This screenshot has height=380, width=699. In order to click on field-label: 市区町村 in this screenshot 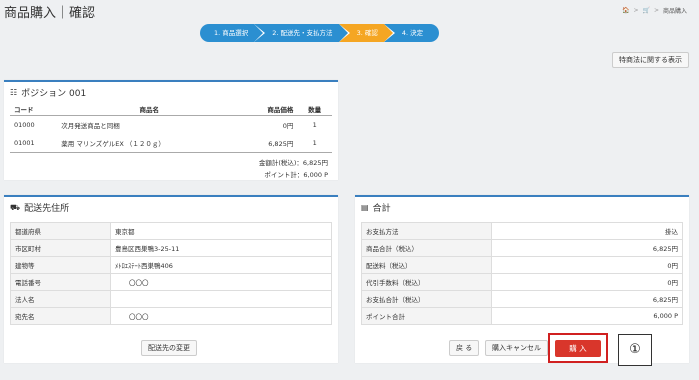, I will do `click(60, 248)`.